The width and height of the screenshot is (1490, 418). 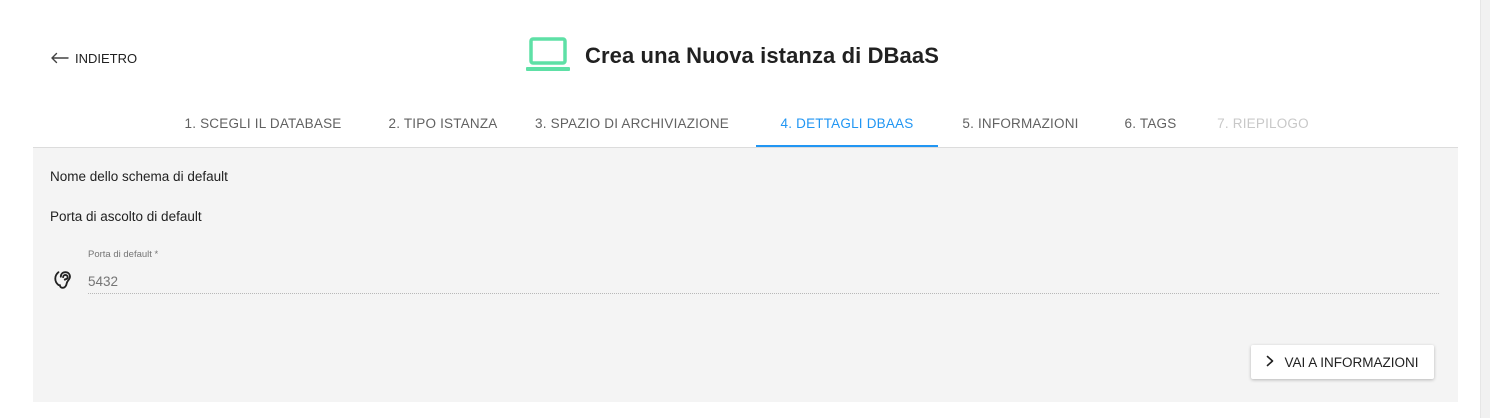 What do you see at coordinates (847, 146) in the screenshot?
I see `active-step-indicator` at bounding box center [847, 146].